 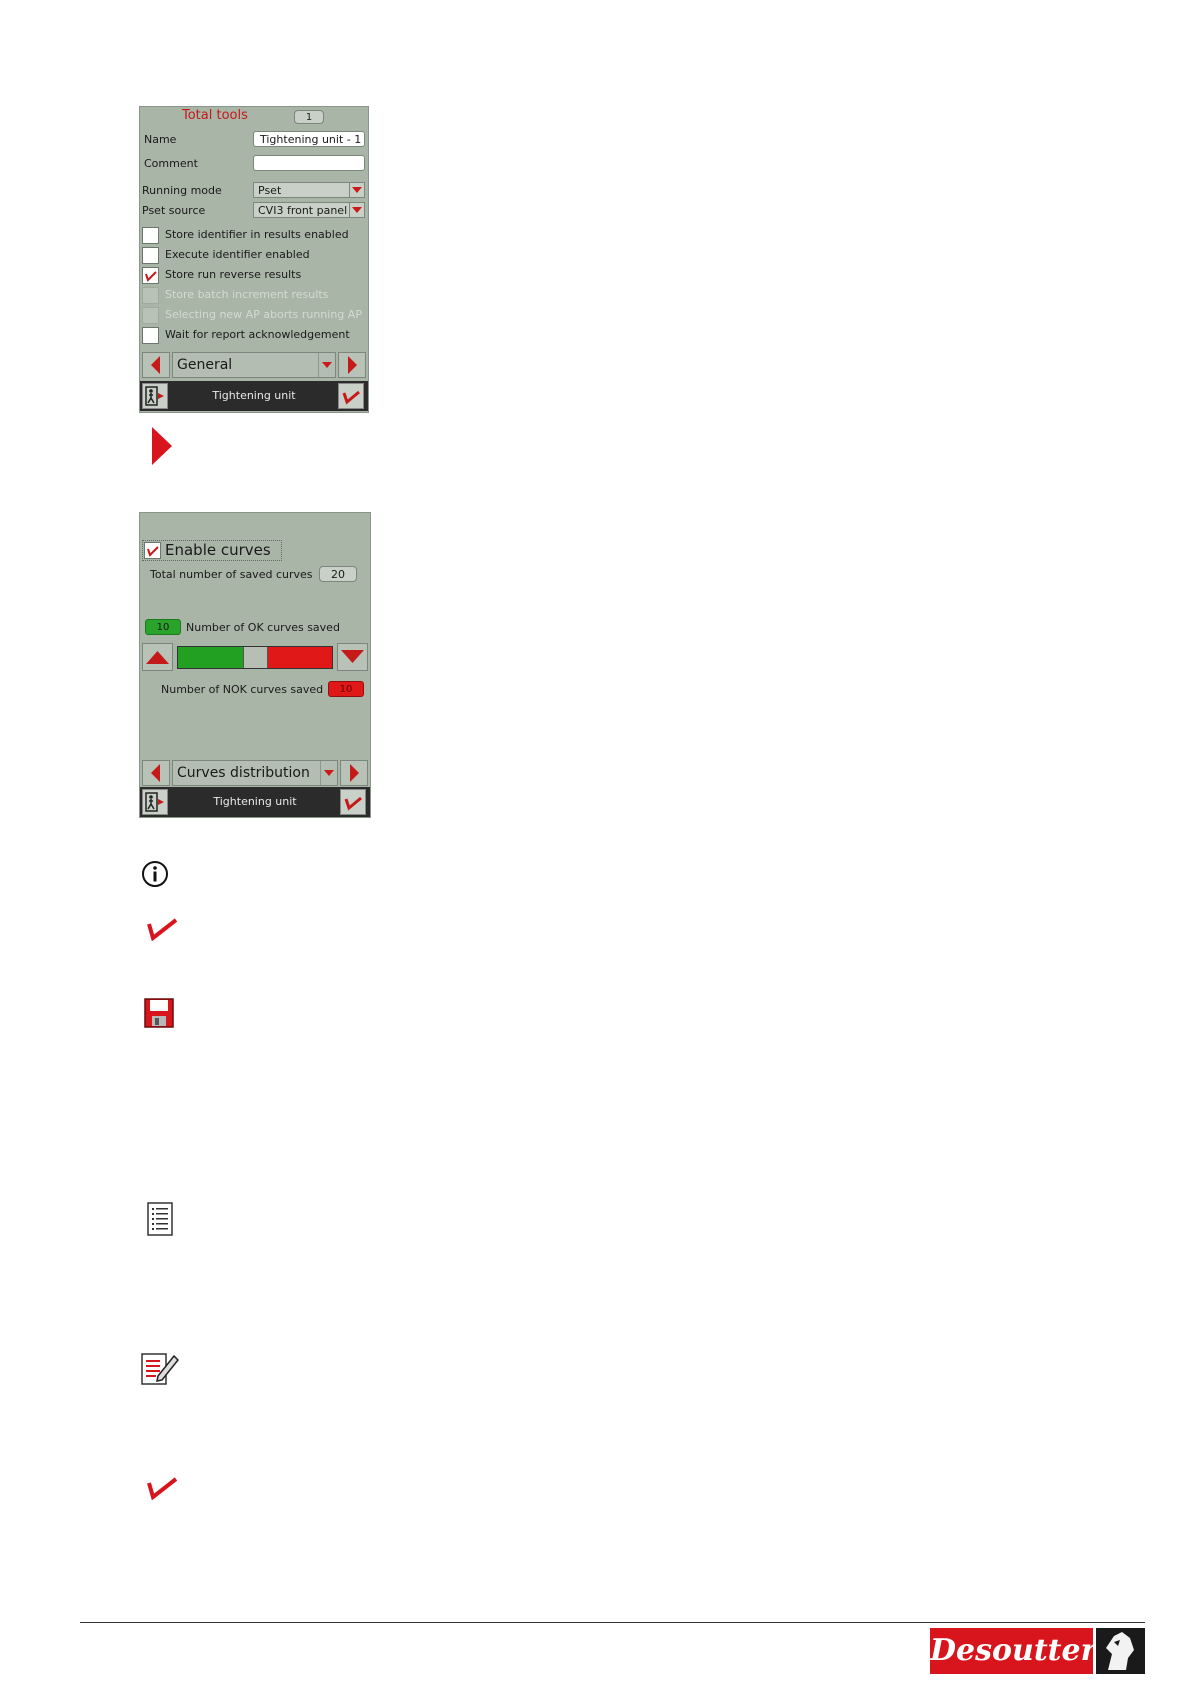 I want to click on running-mode-select: Pset, so click(x=309, y=190).